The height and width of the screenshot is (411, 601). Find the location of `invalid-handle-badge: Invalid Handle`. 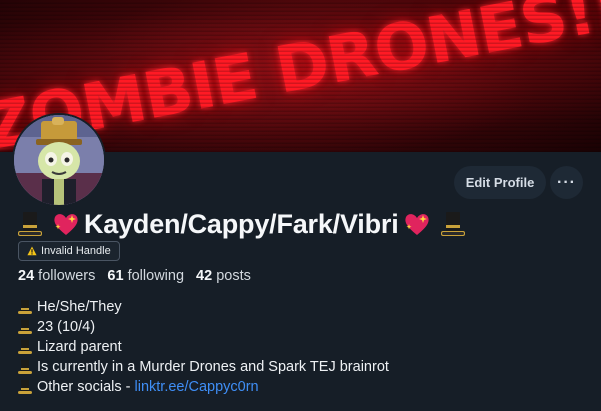

invalid-handle-badge: Invalid Handle is located at coordinates (69, 251).